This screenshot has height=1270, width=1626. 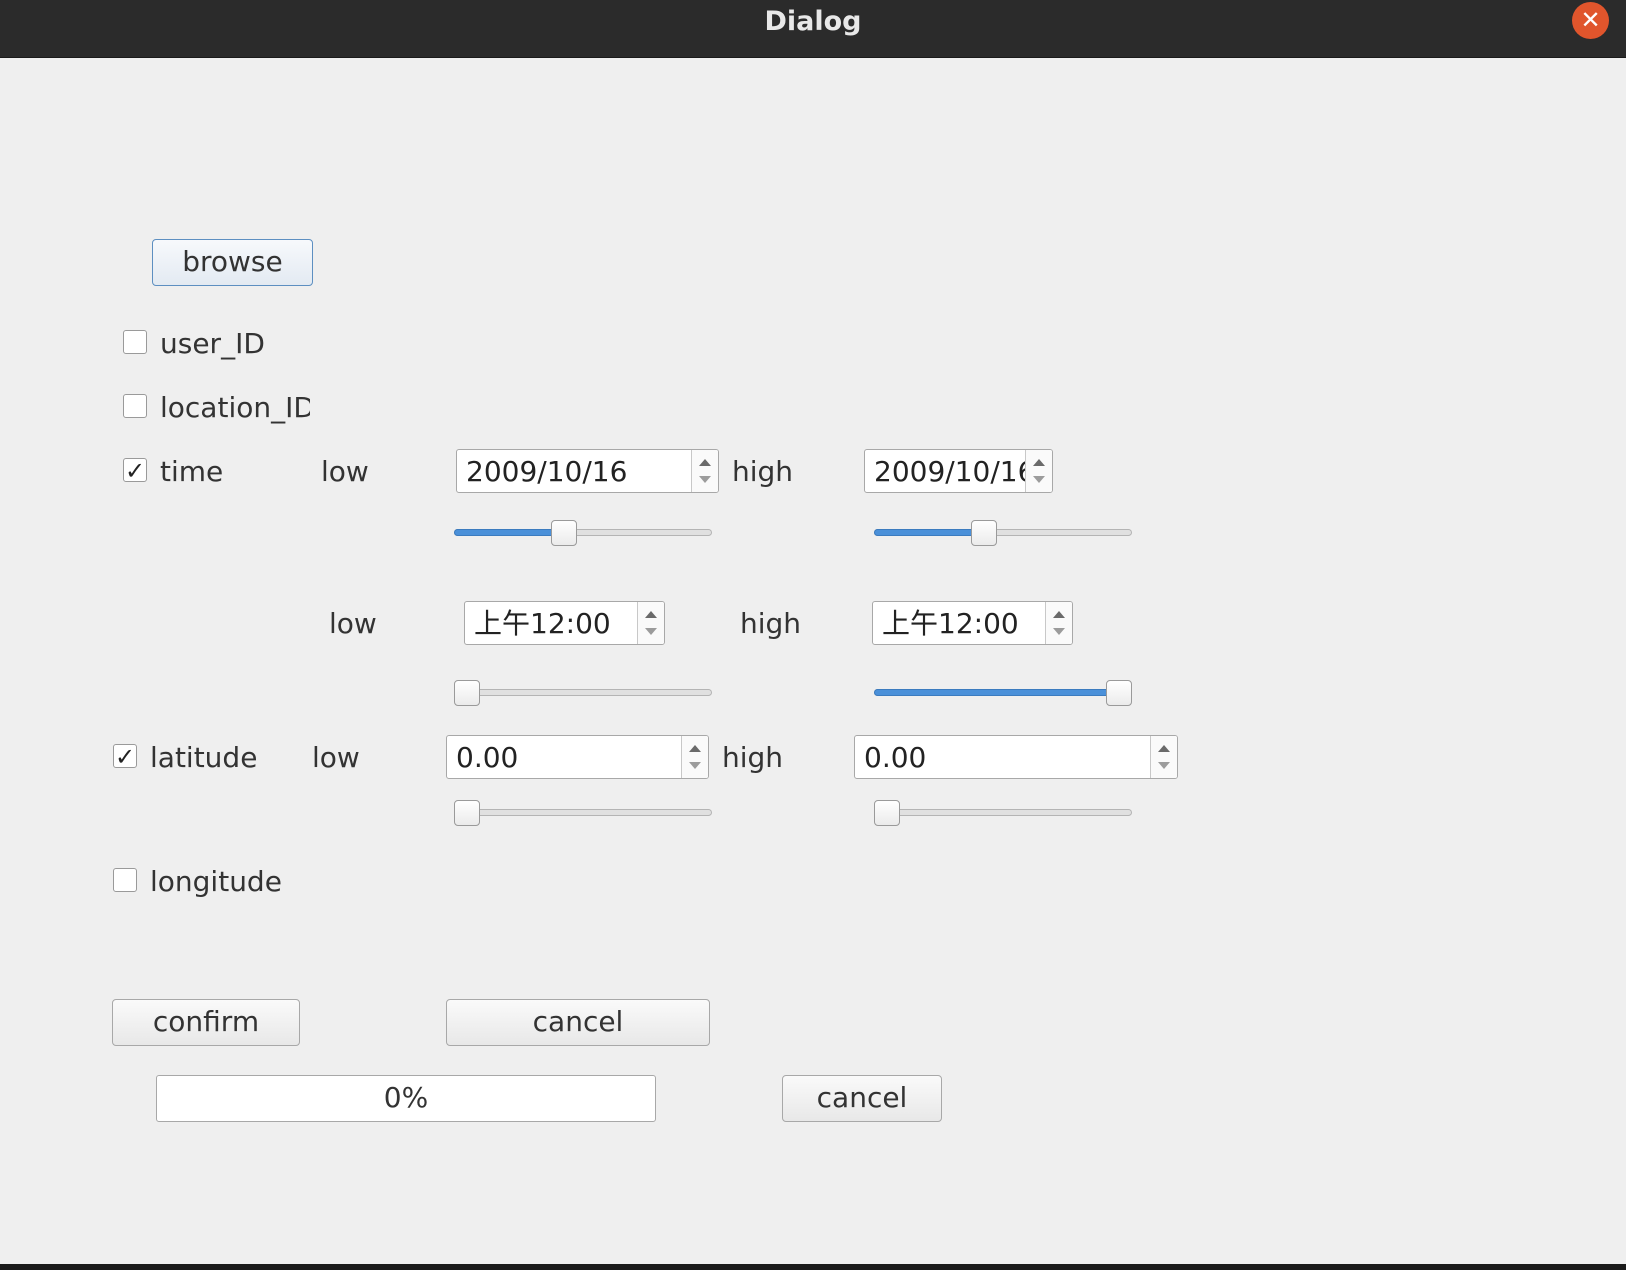 What do you see at coordinates (336, 757) in the screenshot?
I see `latitude-low-label: low` at bounding box center [336, 757].